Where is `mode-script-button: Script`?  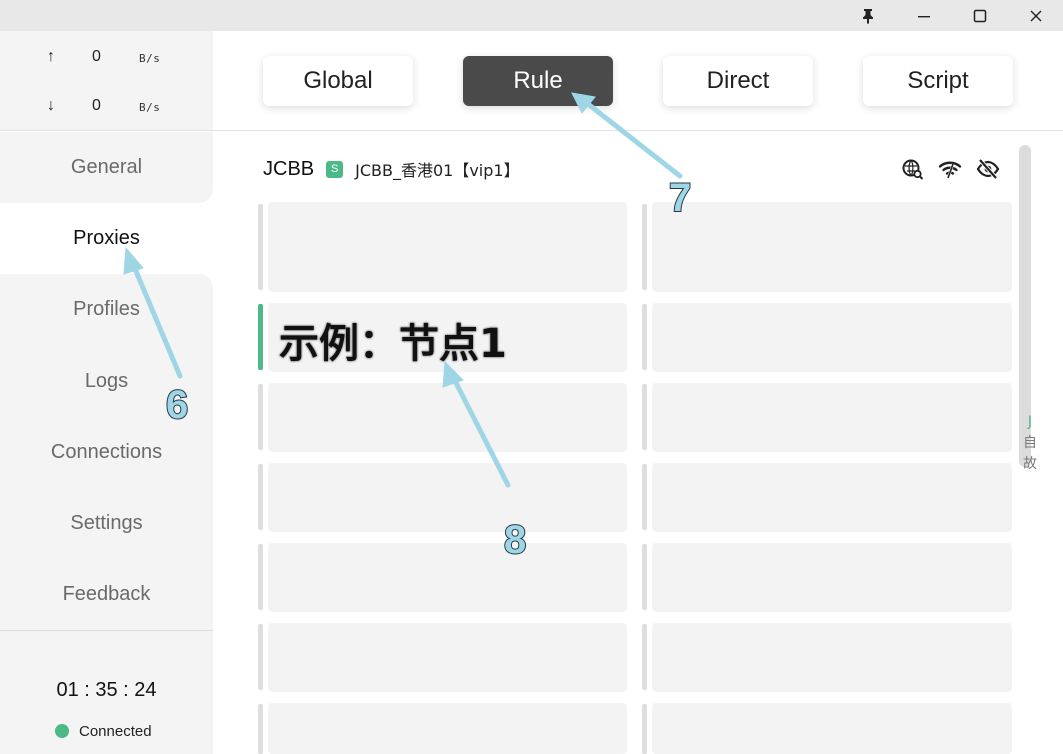
mode-script-button: Script is located at coordinates (938, 81).